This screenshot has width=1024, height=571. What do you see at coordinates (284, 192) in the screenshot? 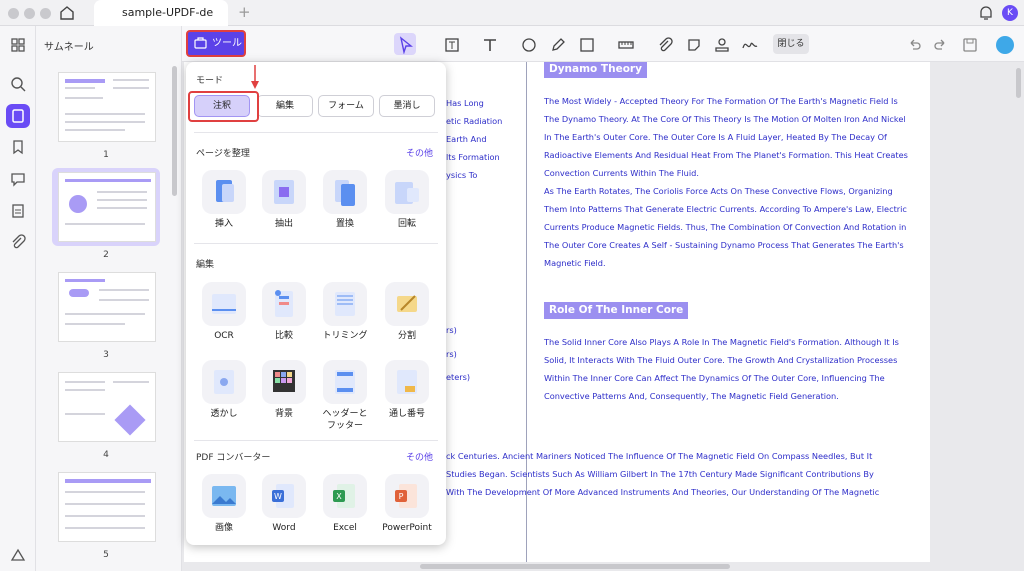
I see `extract-tile` at bounding box center [284, 192].